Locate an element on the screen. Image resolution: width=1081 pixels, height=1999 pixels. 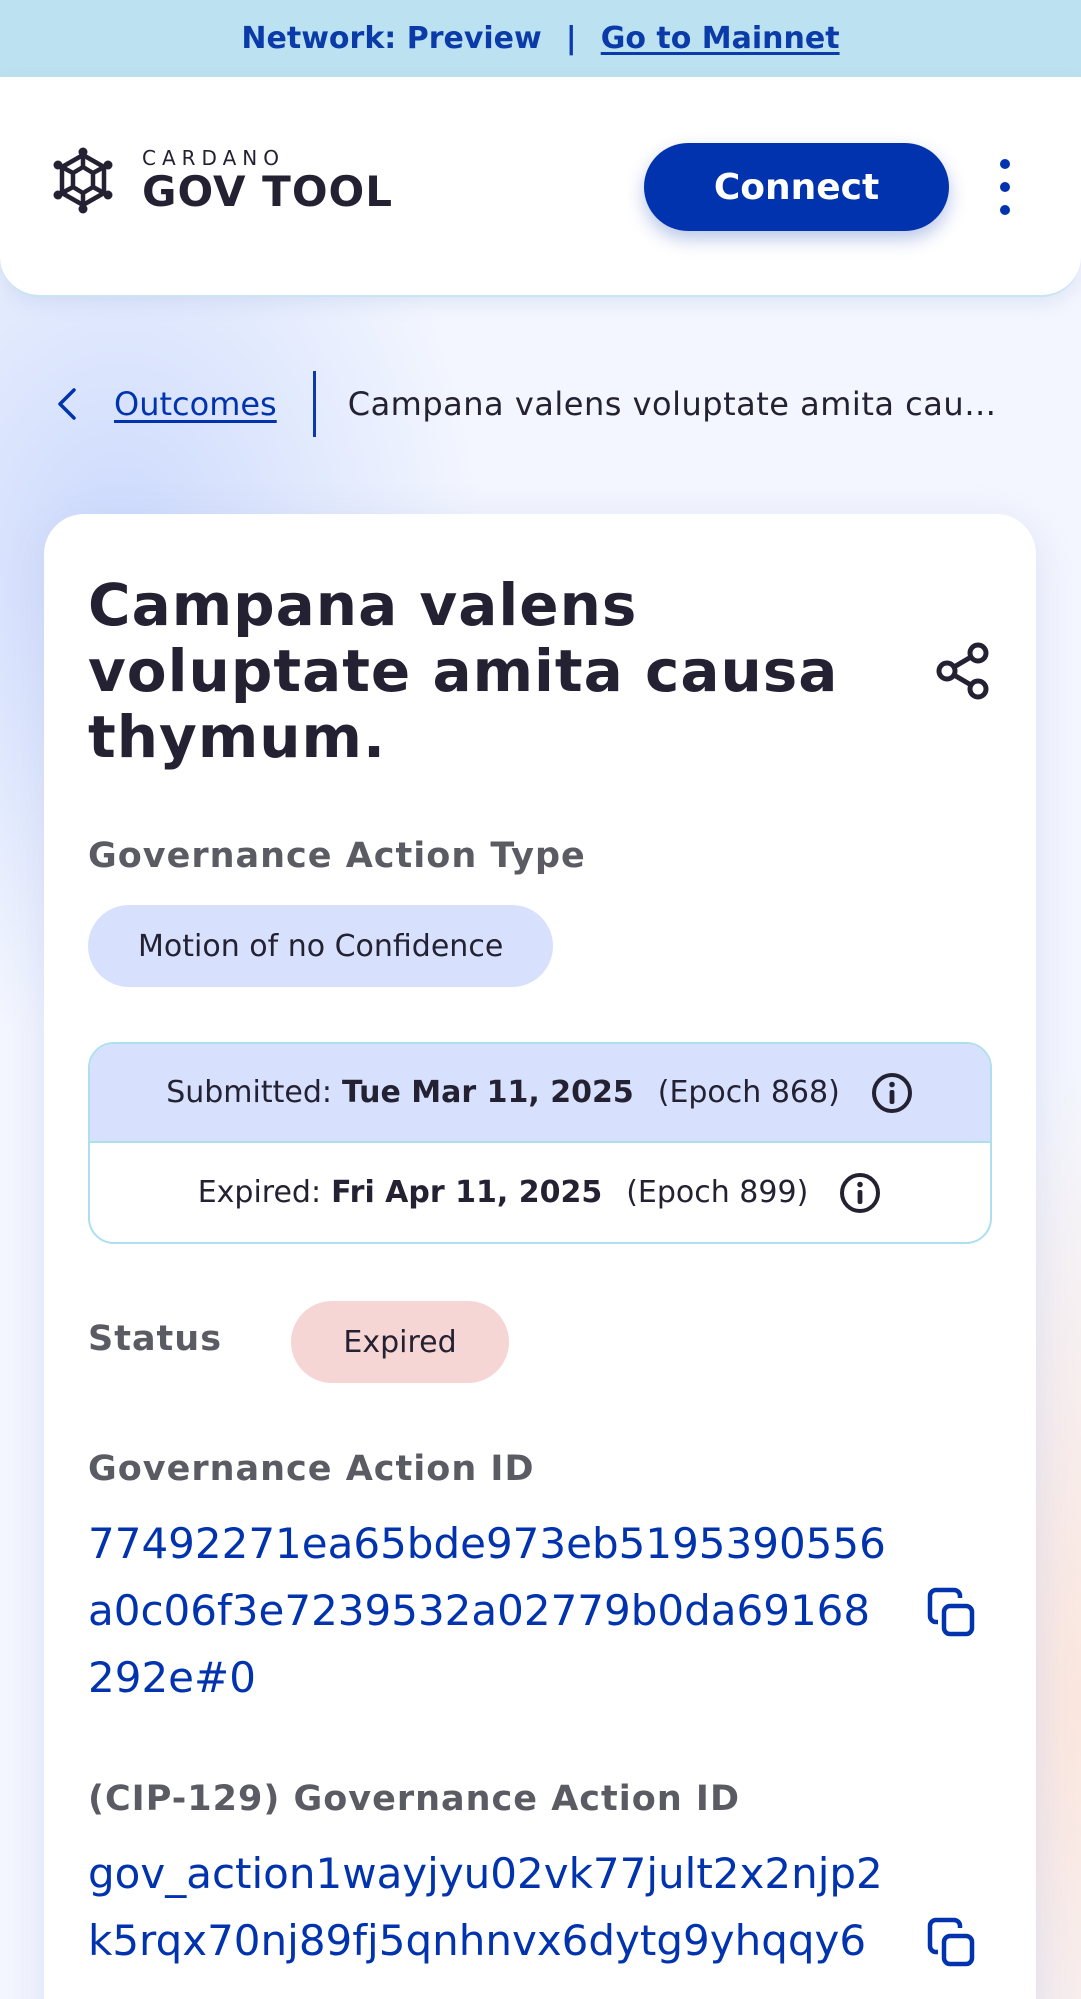
breadcrumb-divider is located at coordinates (314, 404).